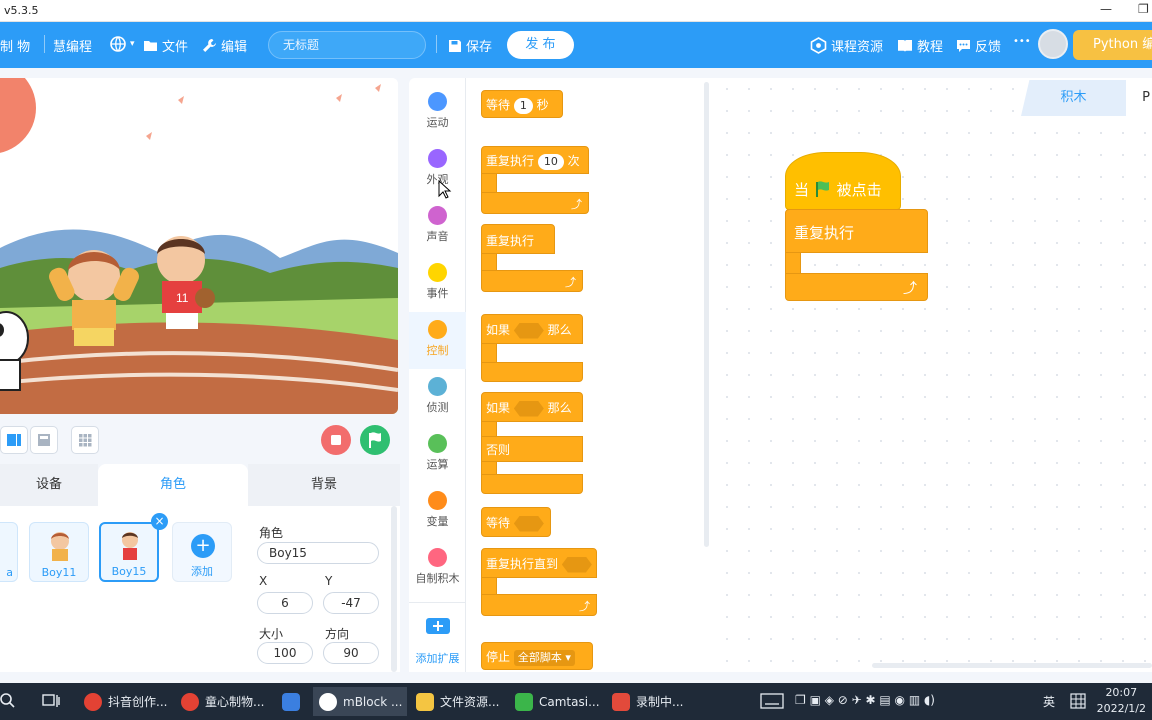 Image resolution: width=1152 pixels, height=720 pixels. I want to click on task-view-icon, so click(51, 701).